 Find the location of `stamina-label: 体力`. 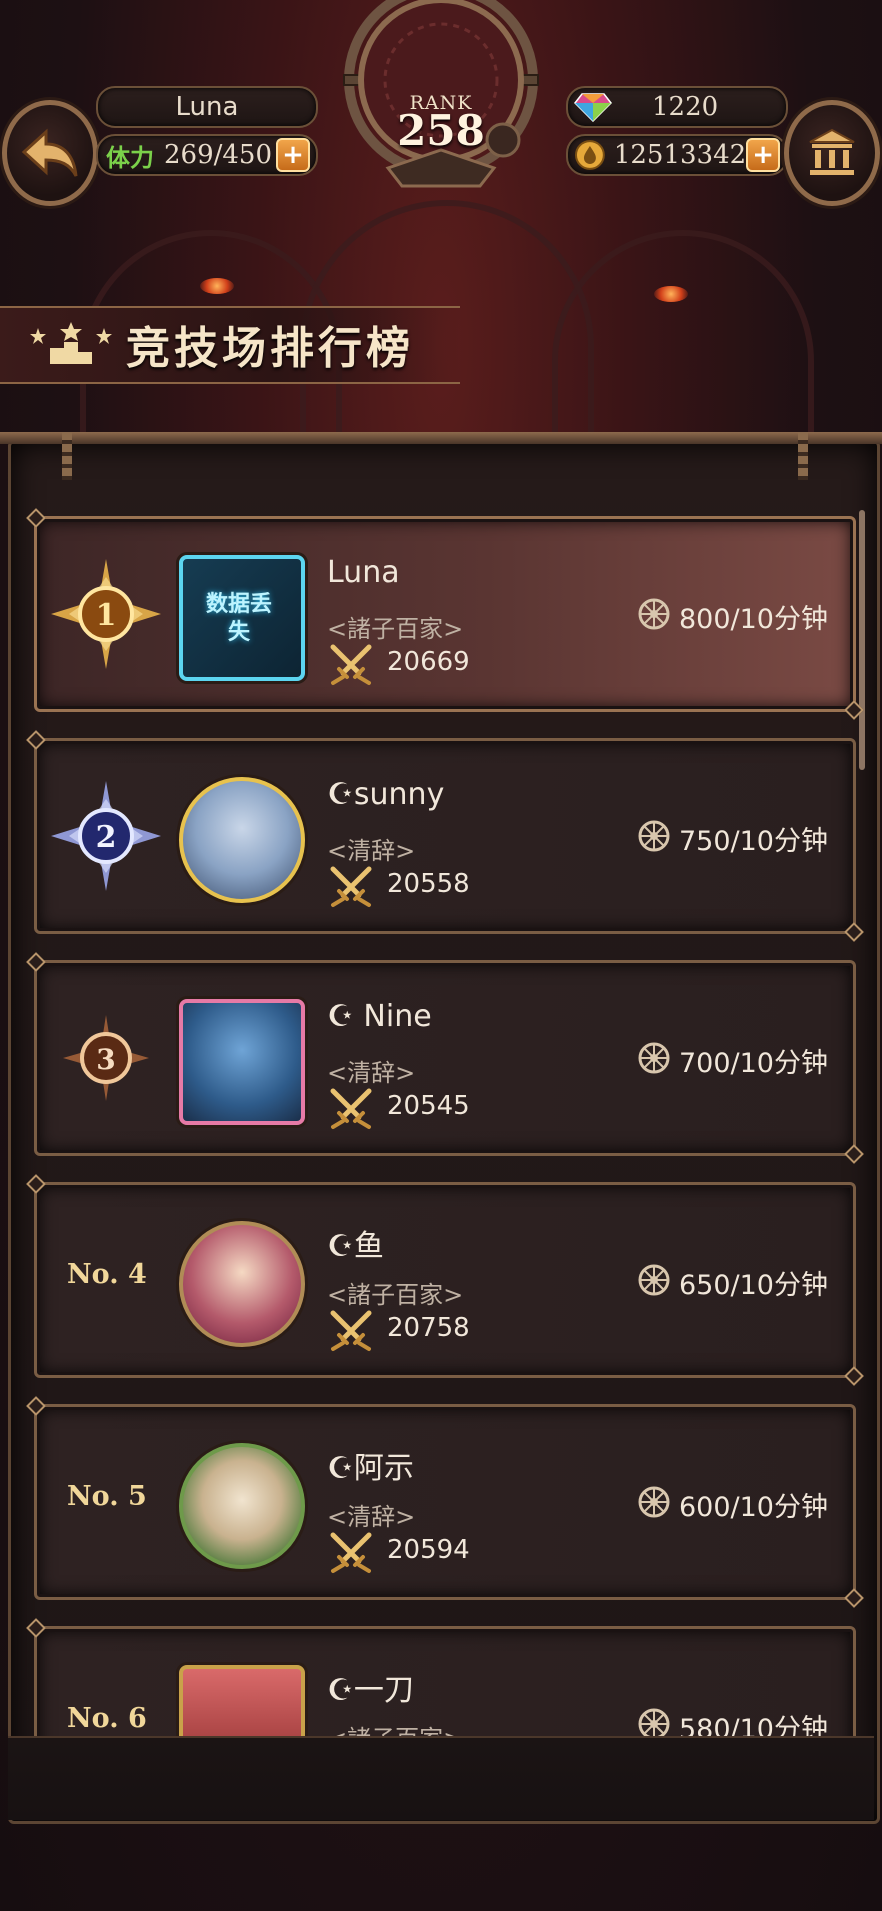

stamina-label: 体力 is located at coordinates (130, 157).